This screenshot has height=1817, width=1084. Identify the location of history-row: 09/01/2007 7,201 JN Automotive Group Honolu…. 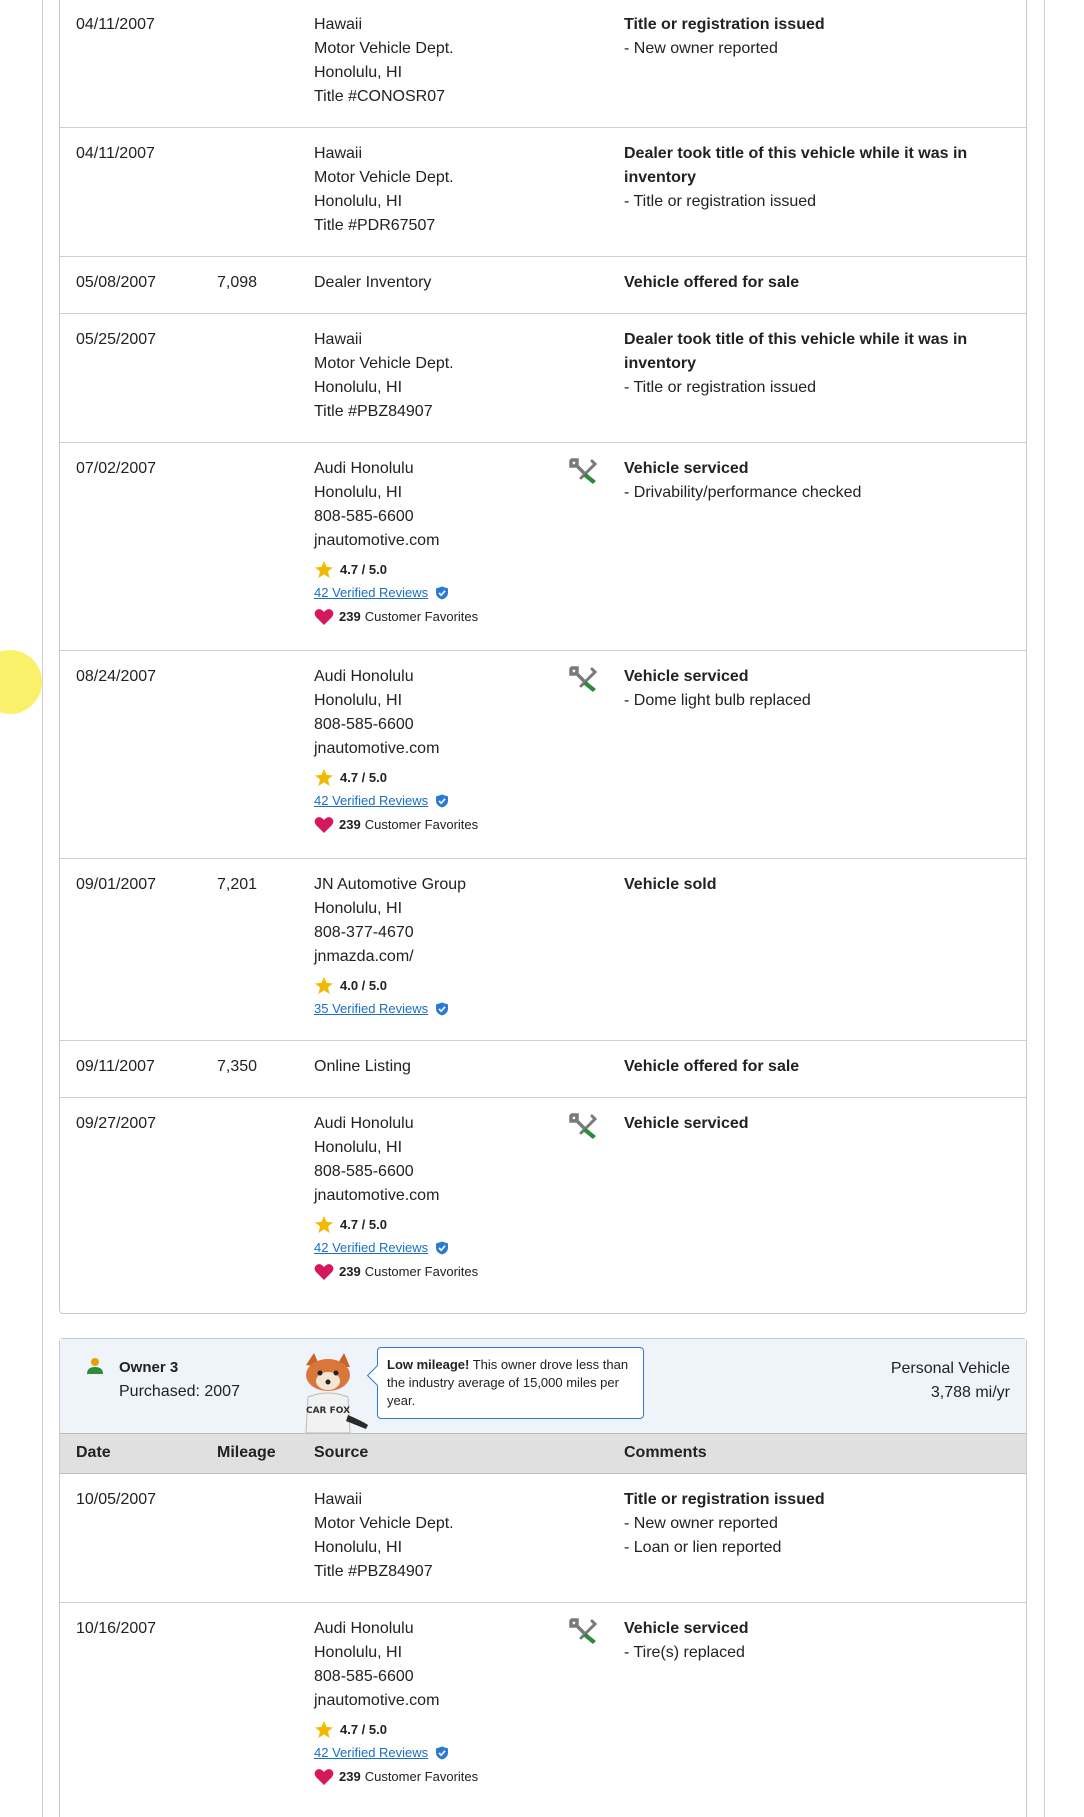
(543, 950).